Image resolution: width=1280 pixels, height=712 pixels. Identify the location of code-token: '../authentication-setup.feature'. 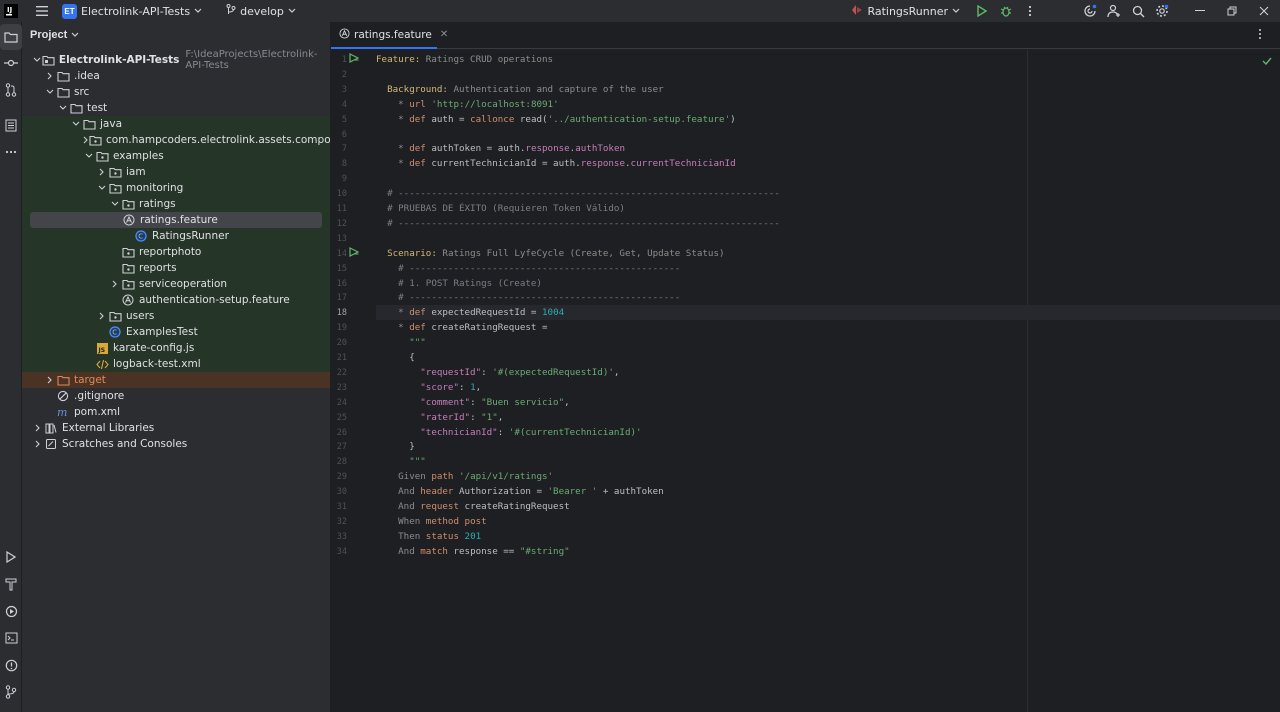
(639, 119).